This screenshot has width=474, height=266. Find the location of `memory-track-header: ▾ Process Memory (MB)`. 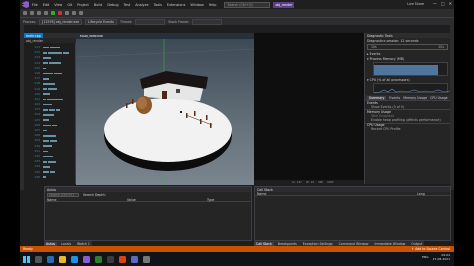

memory-track-header: ▾ Process Memory (MB) is located at coordinates (407, 58).